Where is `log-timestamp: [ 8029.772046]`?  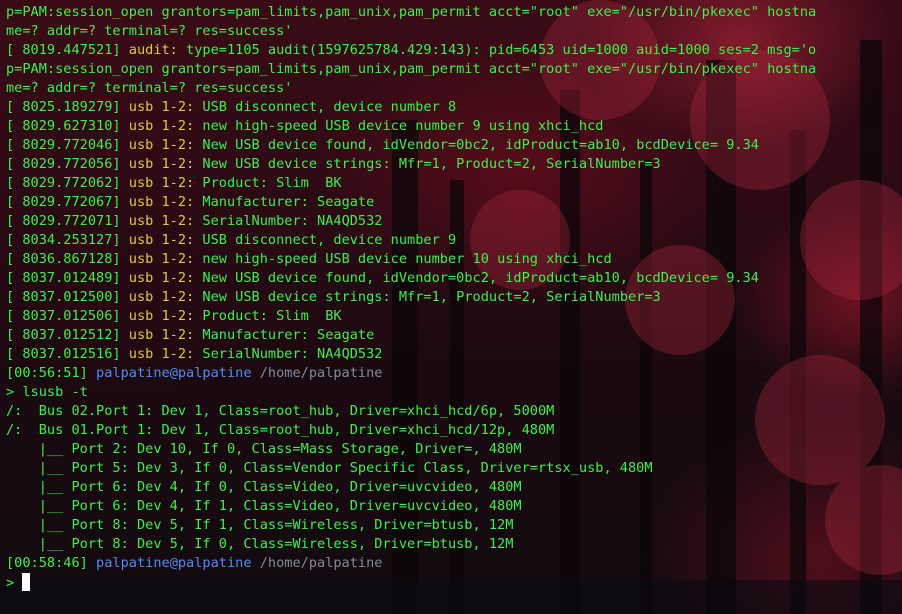 log-timestamp: [ 8029.772046] is located at coordinates (63, 145).